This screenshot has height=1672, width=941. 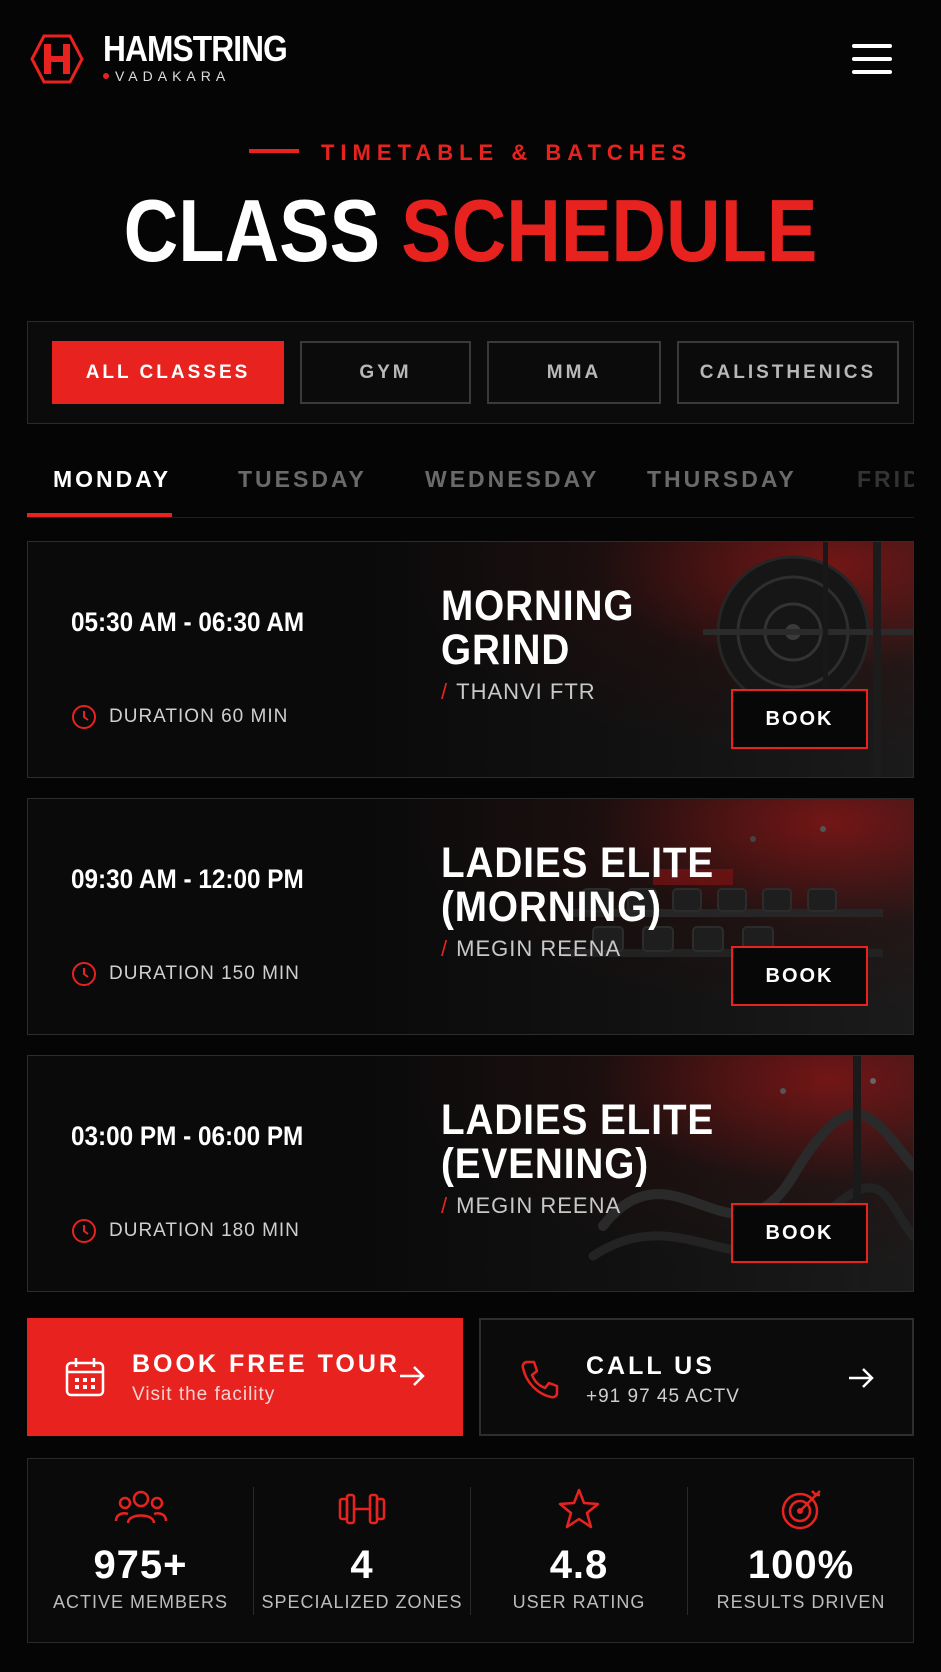 I want to click on brand-location: VADAKARA, so click(x=207, y=76).